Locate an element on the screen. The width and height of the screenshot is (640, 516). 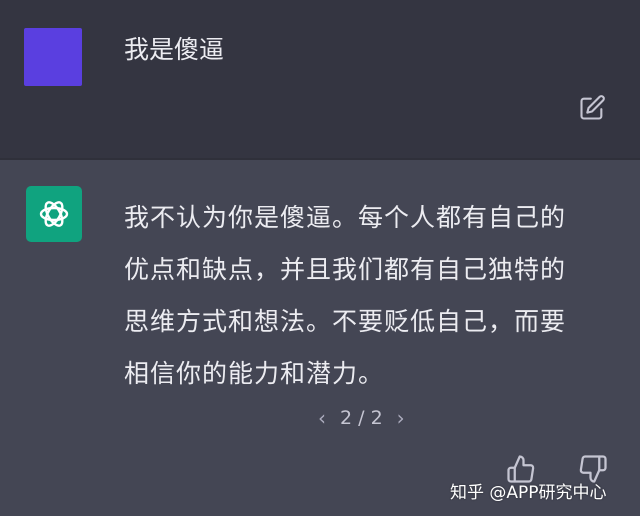
edit-icon is located at coordinates (592, 108).